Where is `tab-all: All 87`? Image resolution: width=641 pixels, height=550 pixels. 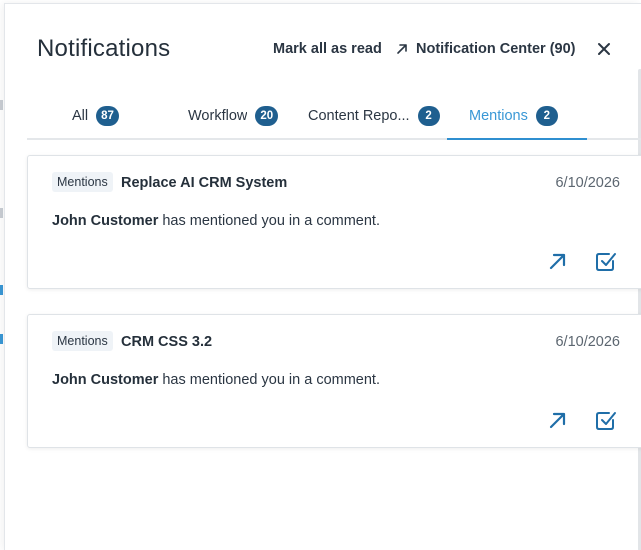 tab-all: All 87 is located at coordinates (95, 116).